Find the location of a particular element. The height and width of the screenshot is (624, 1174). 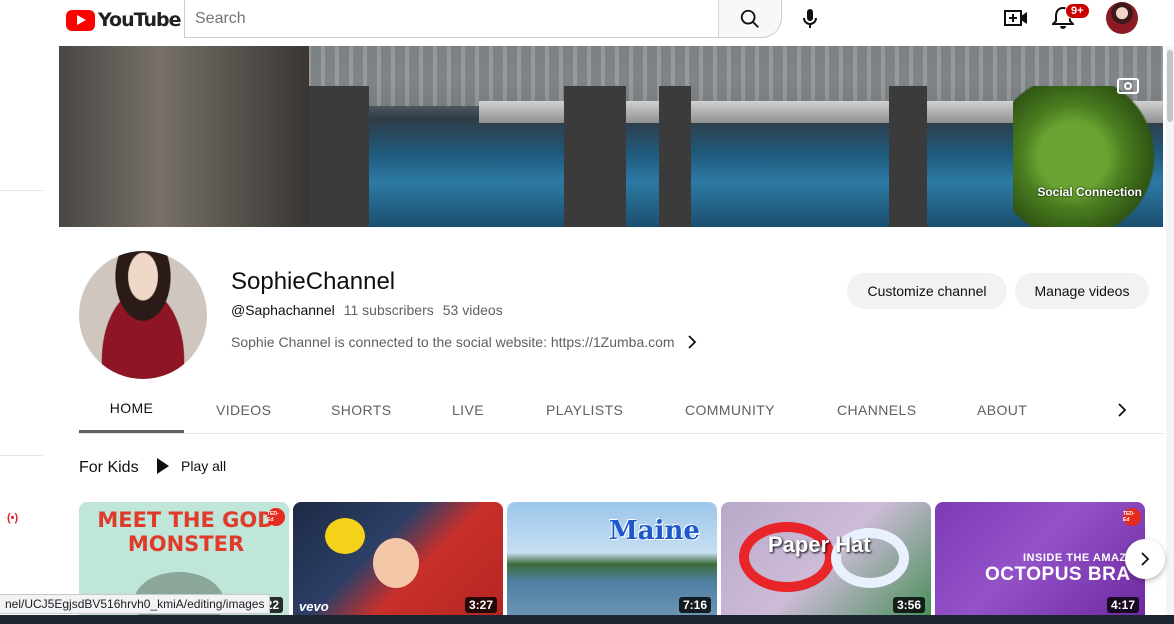

search-input is located at coordinates (451, 18).